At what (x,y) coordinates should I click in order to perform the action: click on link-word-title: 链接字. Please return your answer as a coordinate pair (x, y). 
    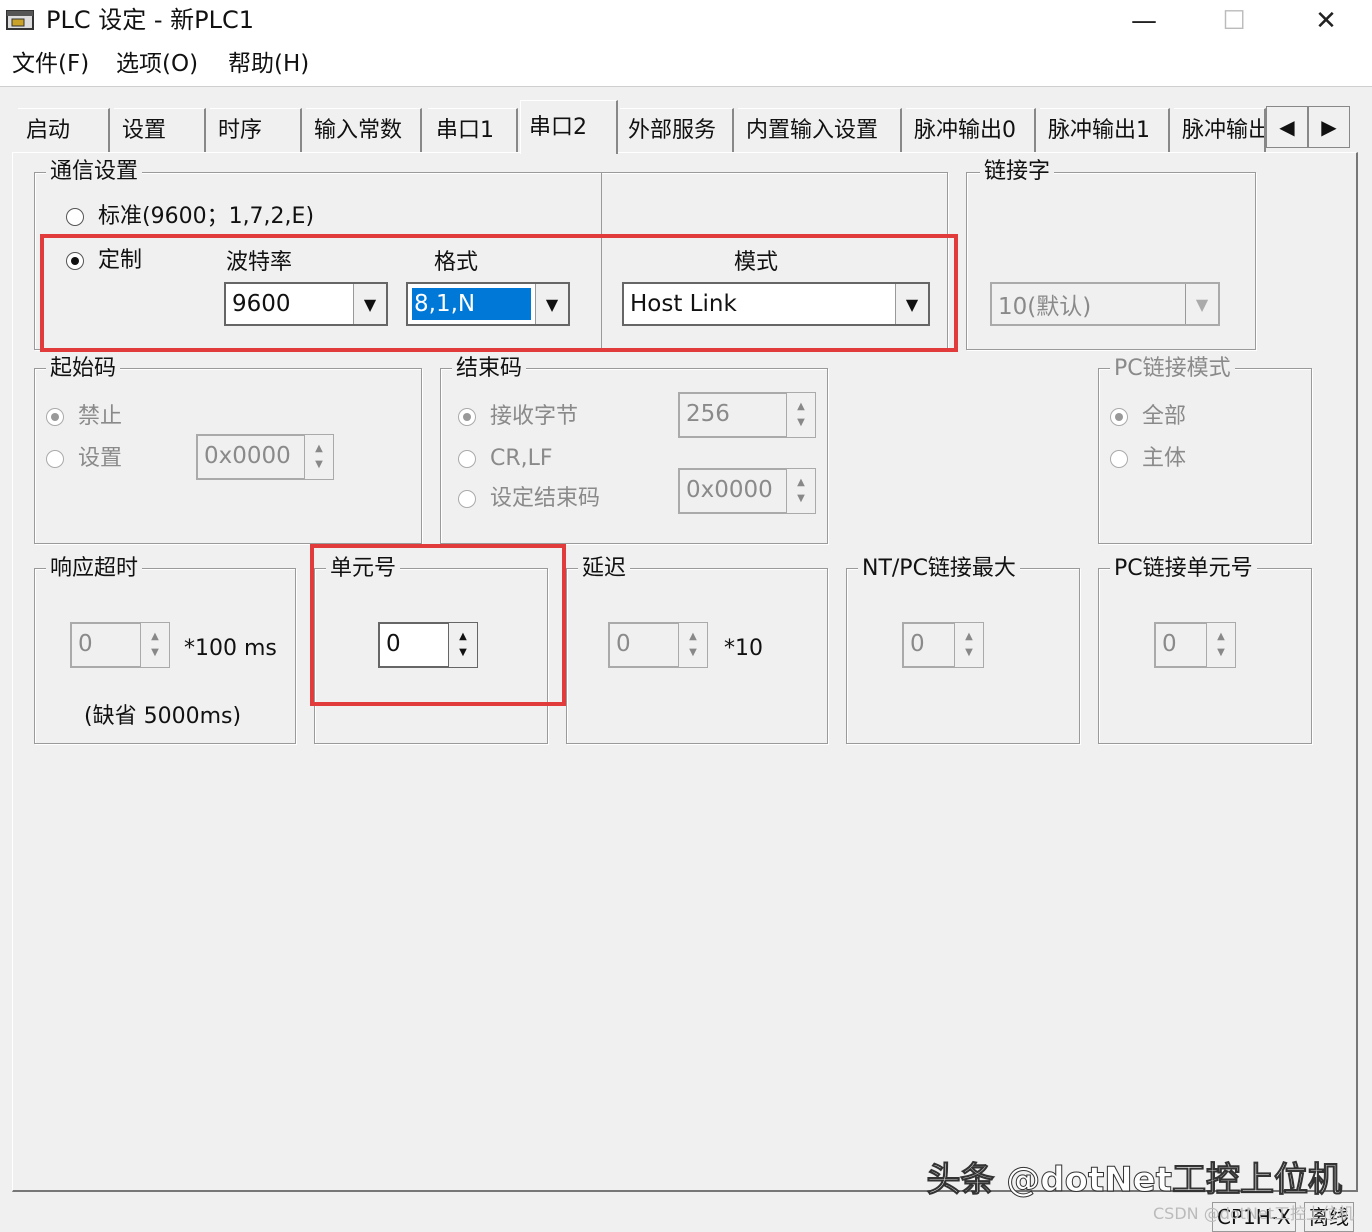
    Looking at the image, I should click on (1017, 172).